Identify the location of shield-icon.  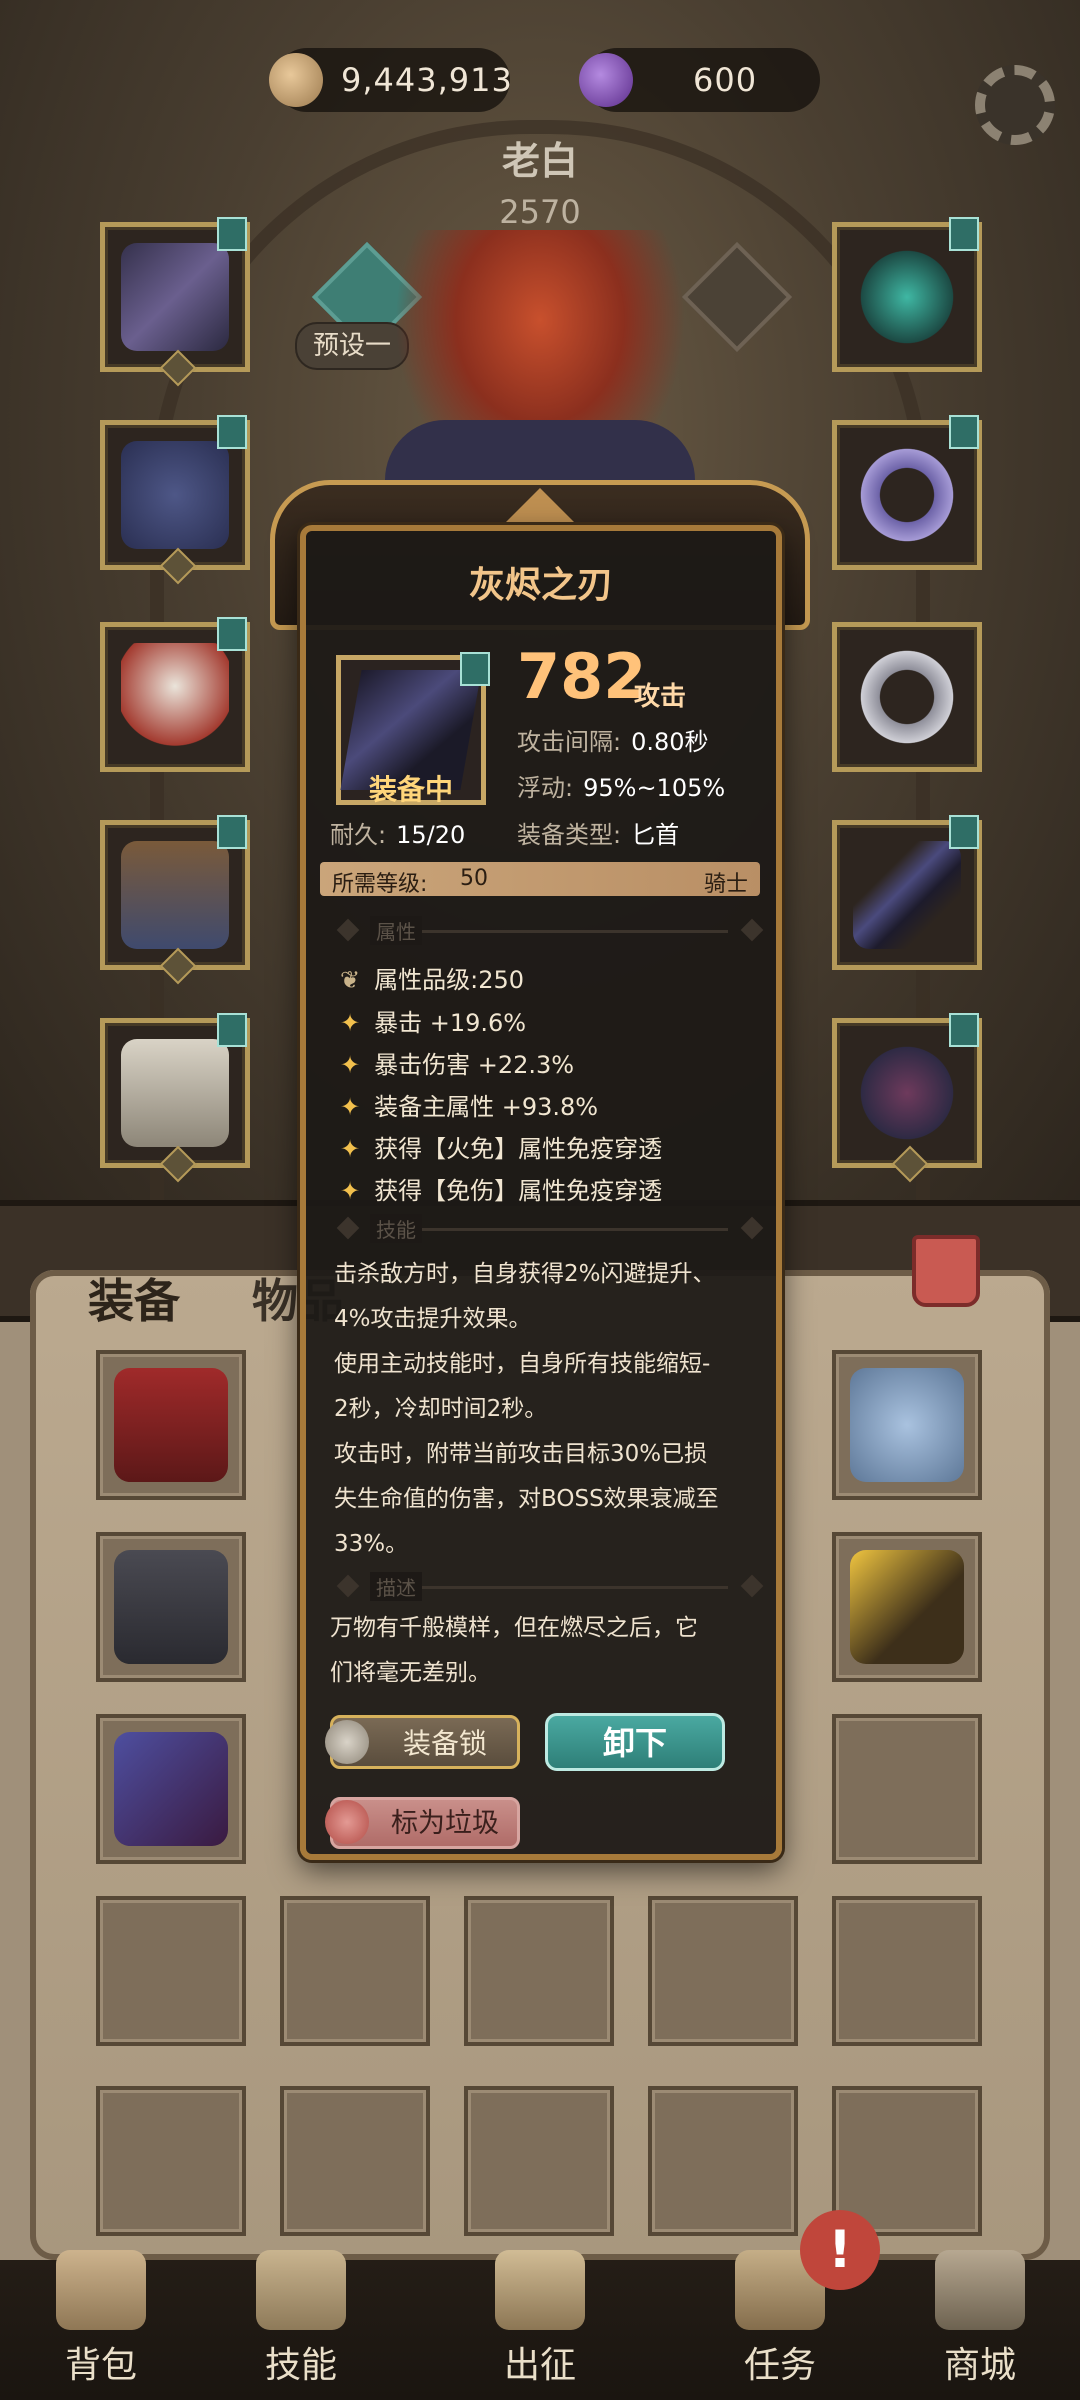
(907, 1093).